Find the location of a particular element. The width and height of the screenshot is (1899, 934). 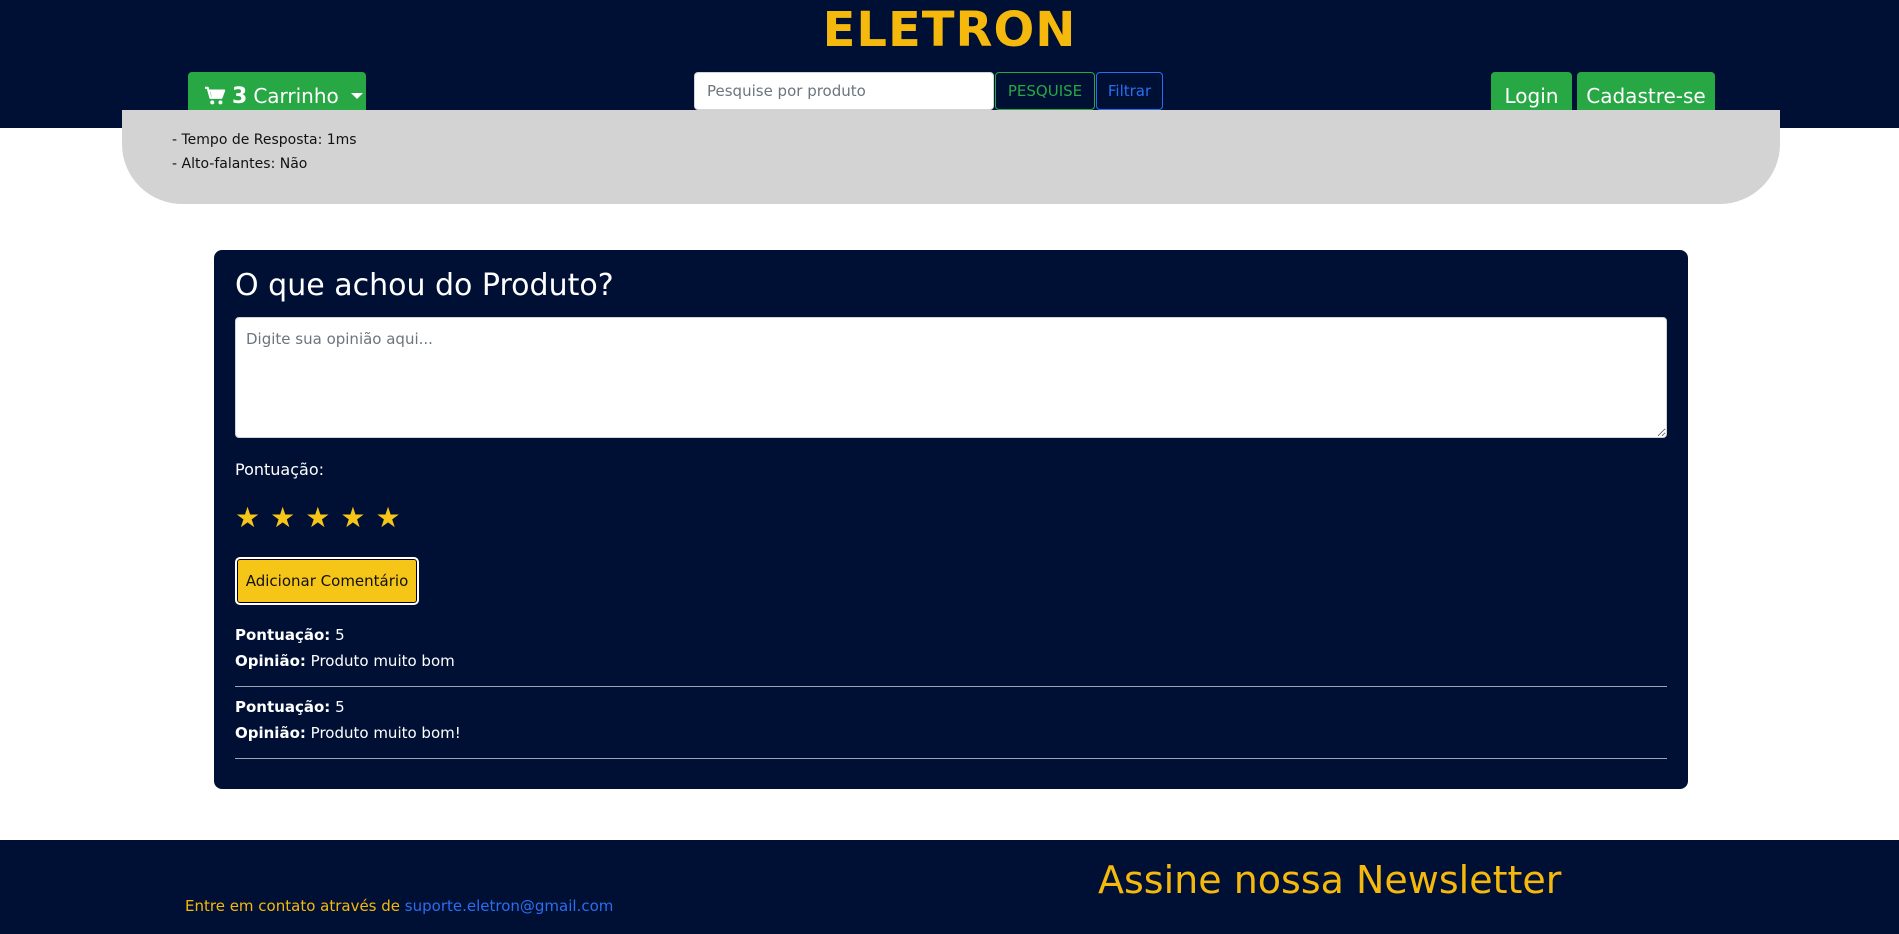

search-button: PESQUISE is located at coordinates (1045, 91).